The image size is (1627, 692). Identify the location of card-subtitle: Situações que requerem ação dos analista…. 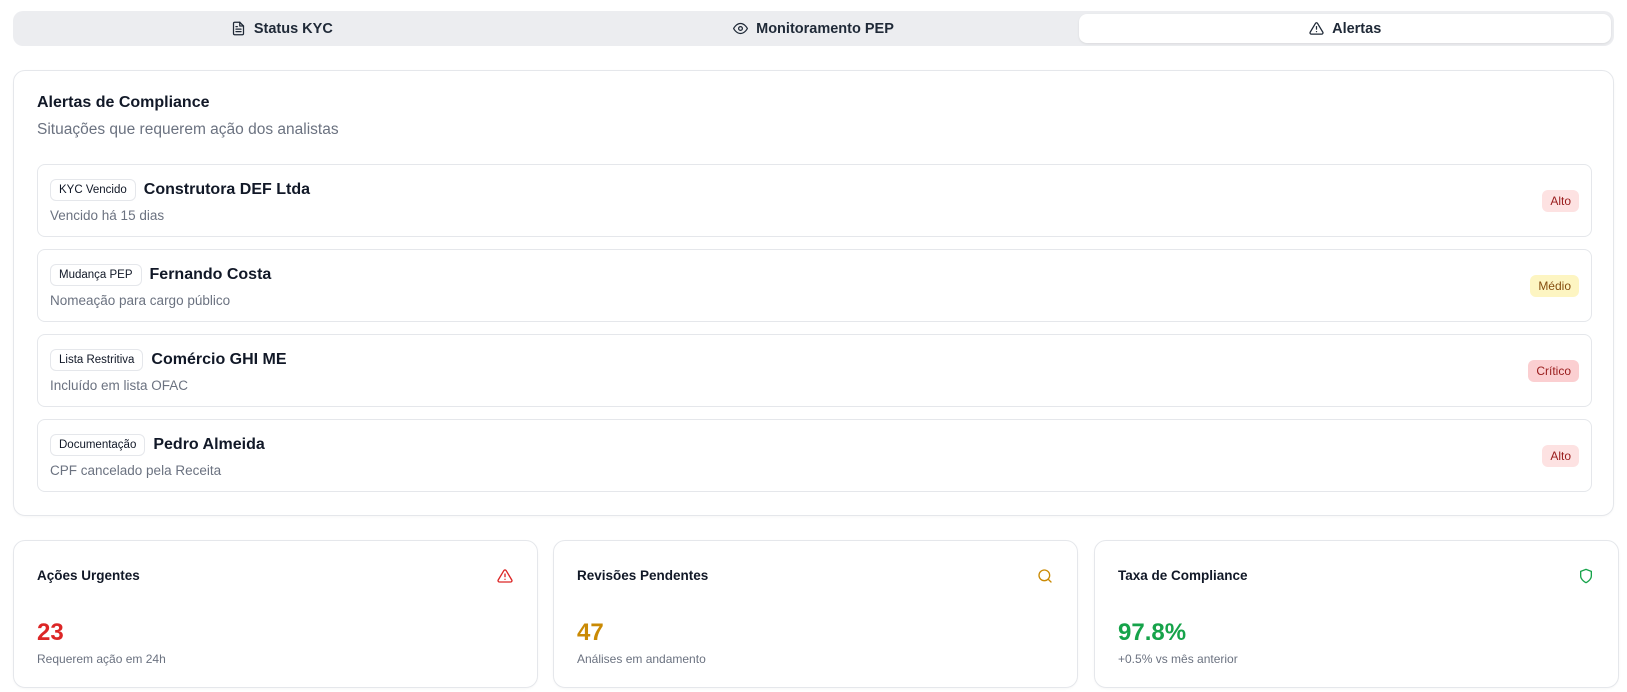
(188, 129).